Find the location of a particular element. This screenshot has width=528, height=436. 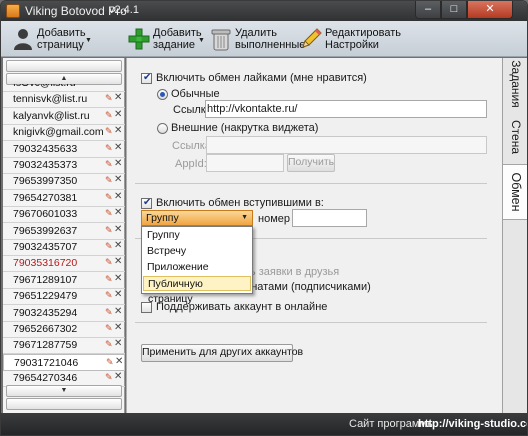

minimize-button: – is located at coordinates (428, 10).